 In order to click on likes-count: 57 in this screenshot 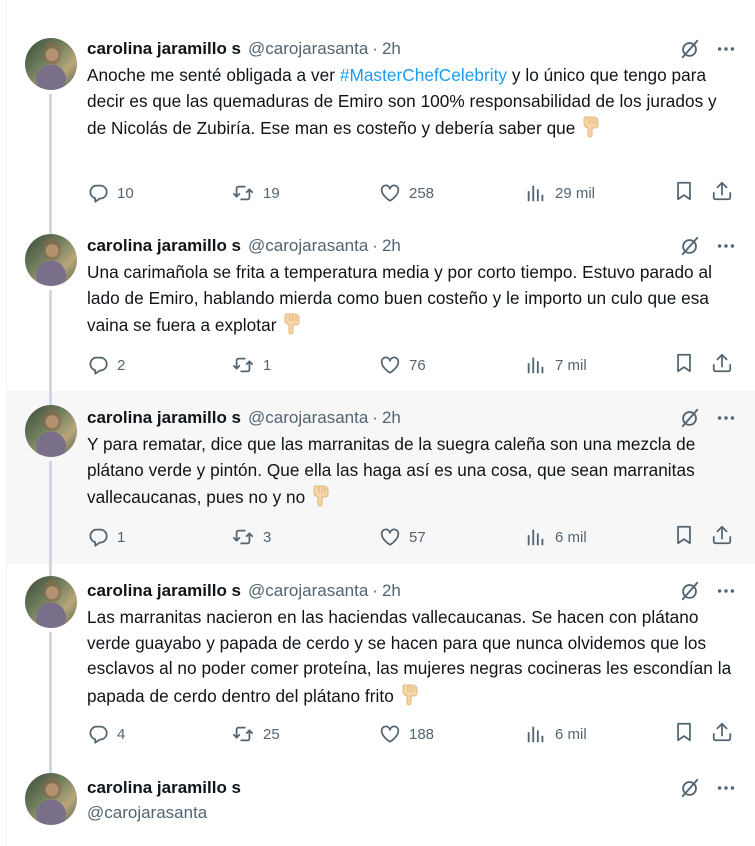, I will do `click(417, 537)`.